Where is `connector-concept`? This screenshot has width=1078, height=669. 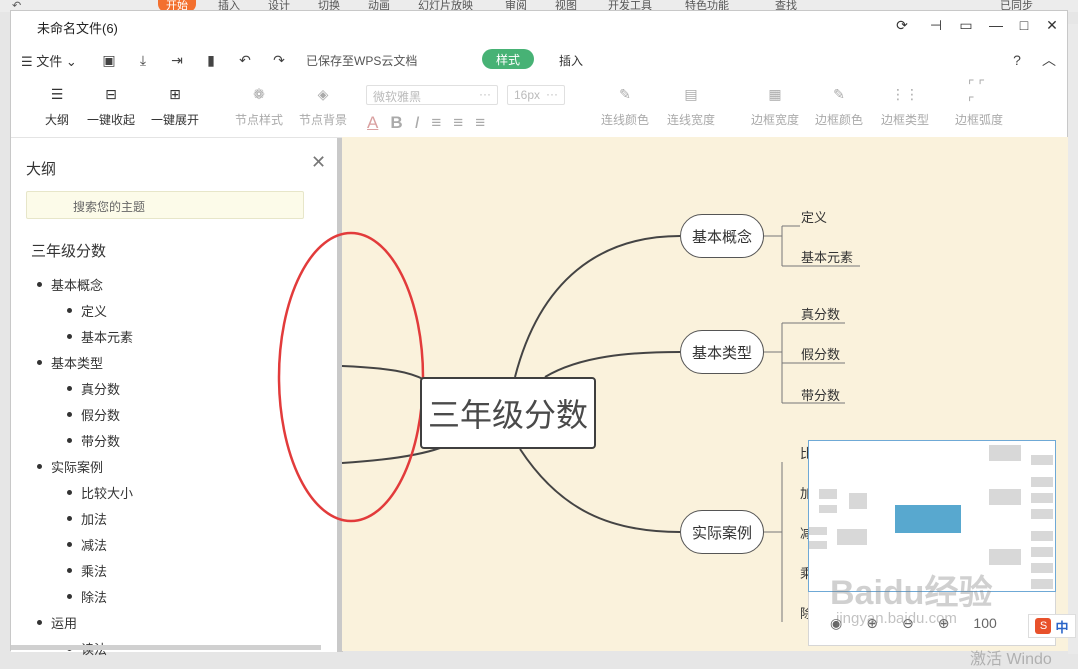 connector-concept is located at coordinates (597, 306).